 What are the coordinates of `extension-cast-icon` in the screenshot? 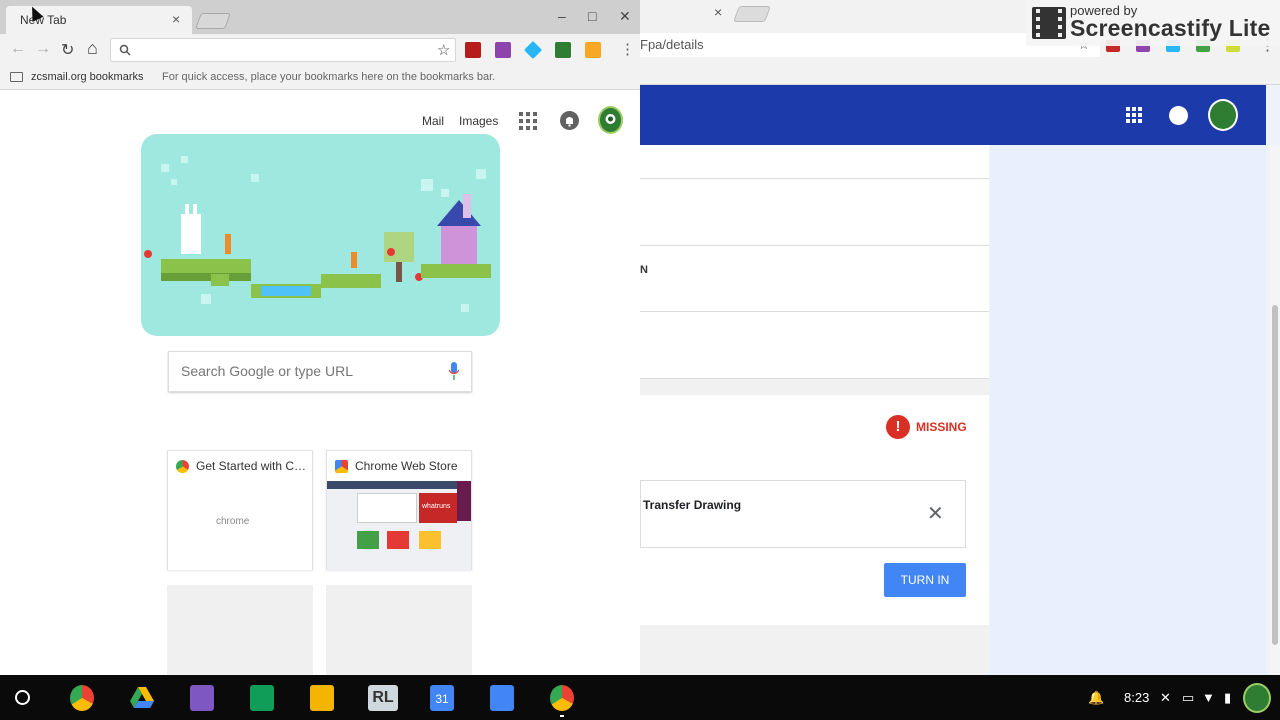 It's located at (563, 50).